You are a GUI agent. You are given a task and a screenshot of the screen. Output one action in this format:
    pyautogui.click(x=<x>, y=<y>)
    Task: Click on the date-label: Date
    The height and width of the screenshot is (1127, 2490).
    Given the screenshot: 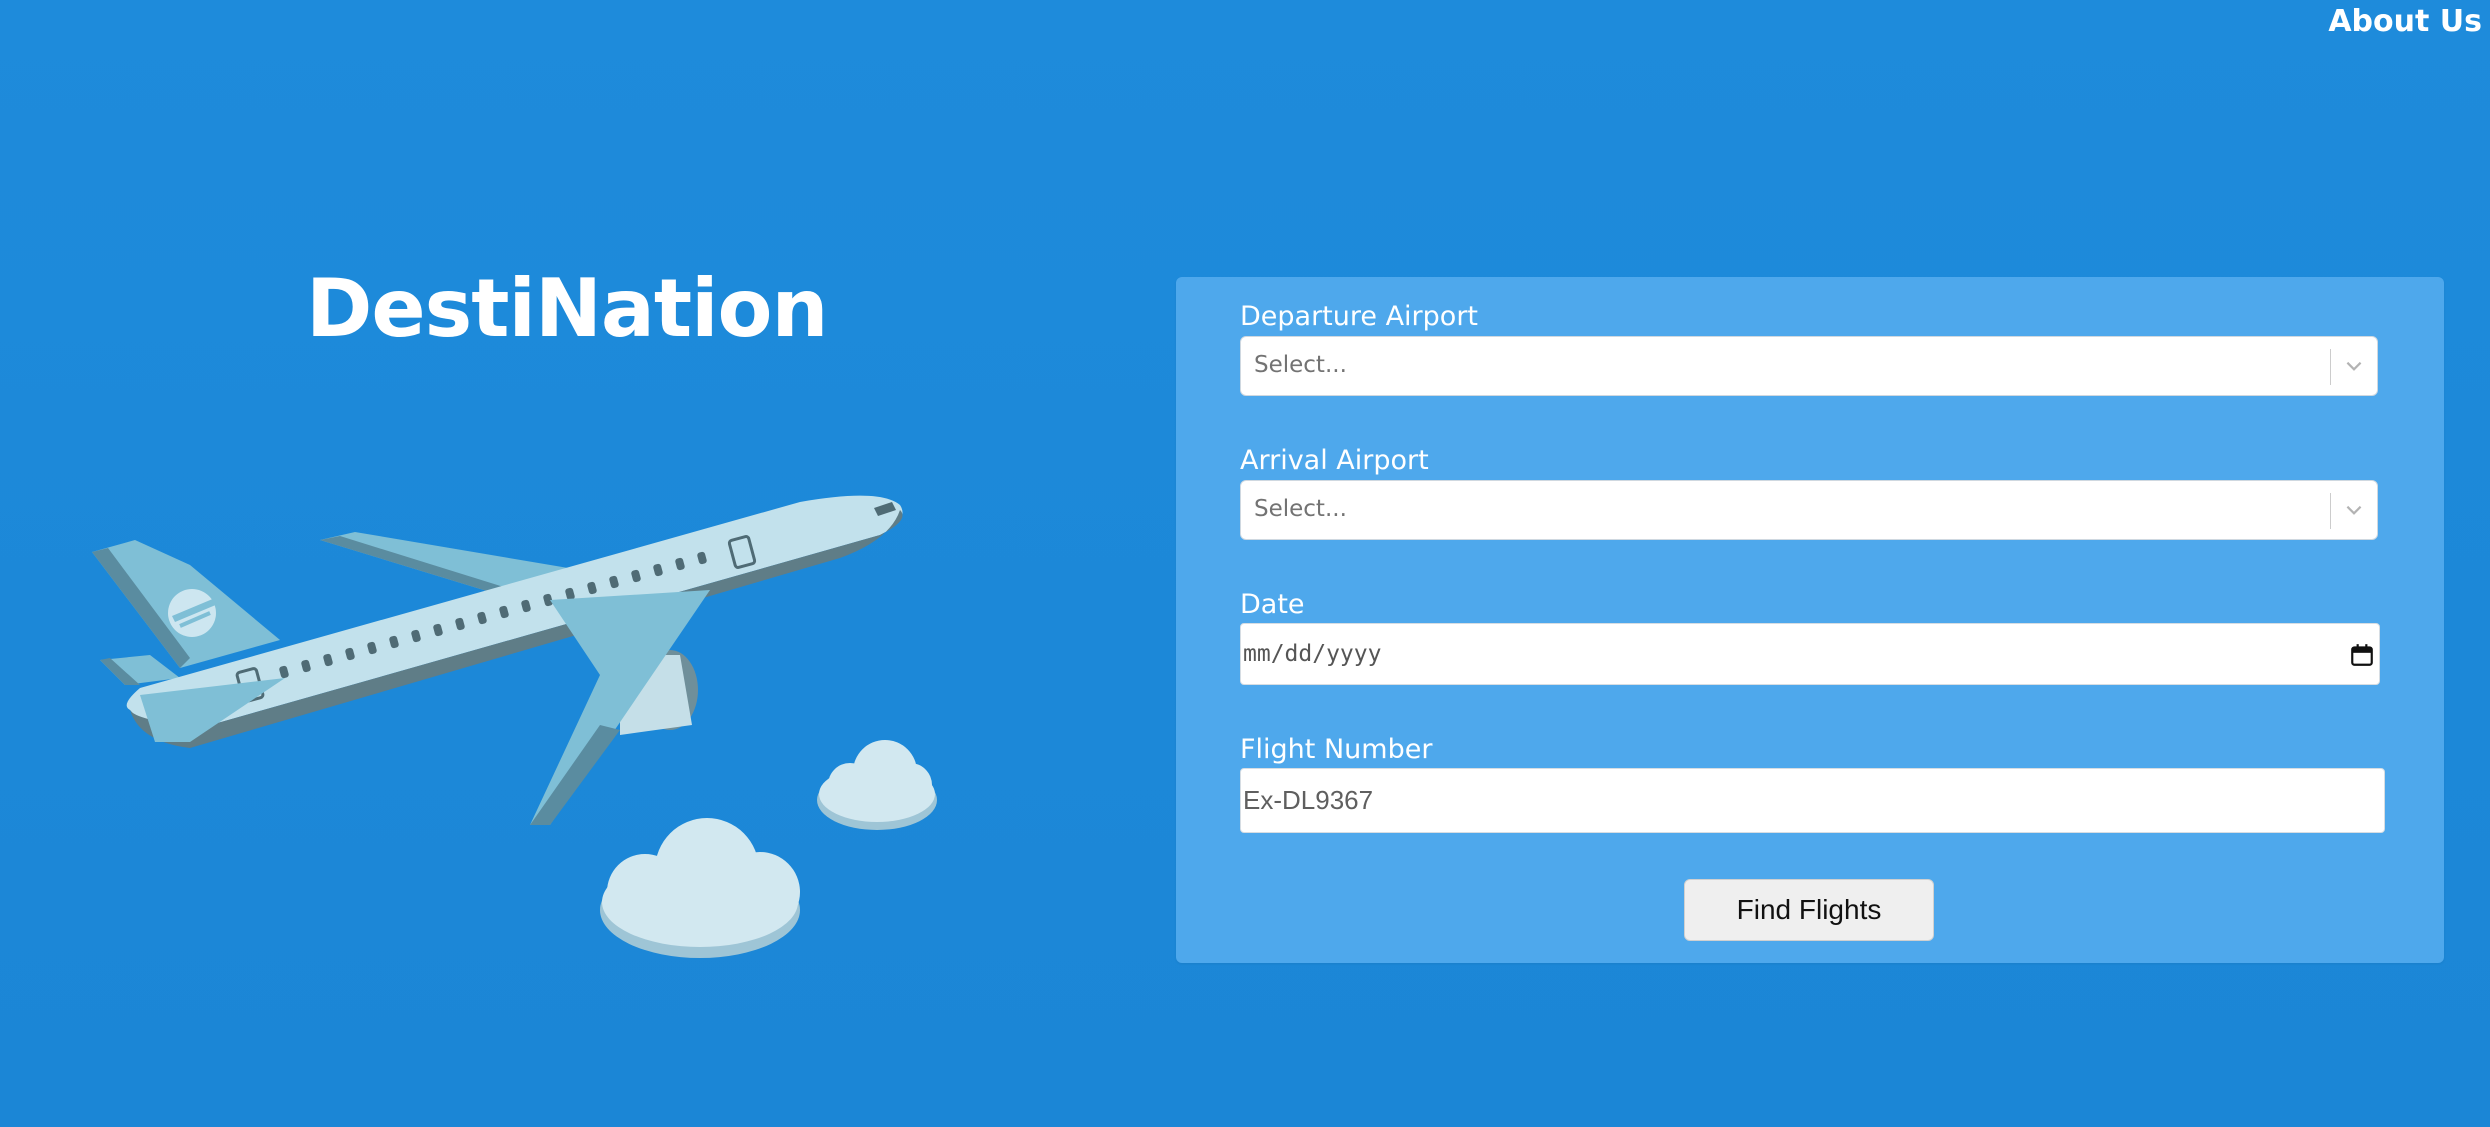 What is the action you would take?
    pyautogui.click(x=1272, y=604)
    